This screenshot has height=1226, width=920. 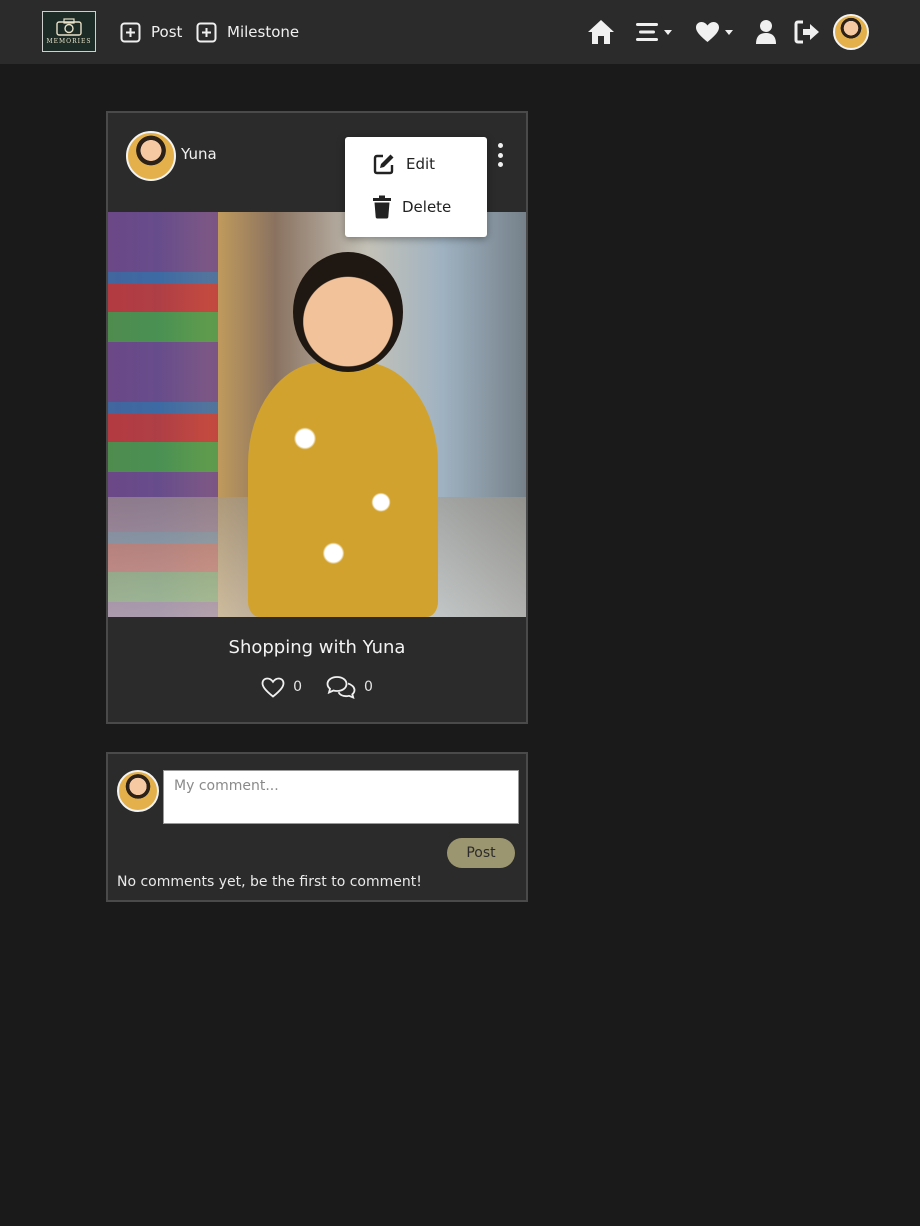 I want to click on new-post-link: Post, so click(x=151, y=32).